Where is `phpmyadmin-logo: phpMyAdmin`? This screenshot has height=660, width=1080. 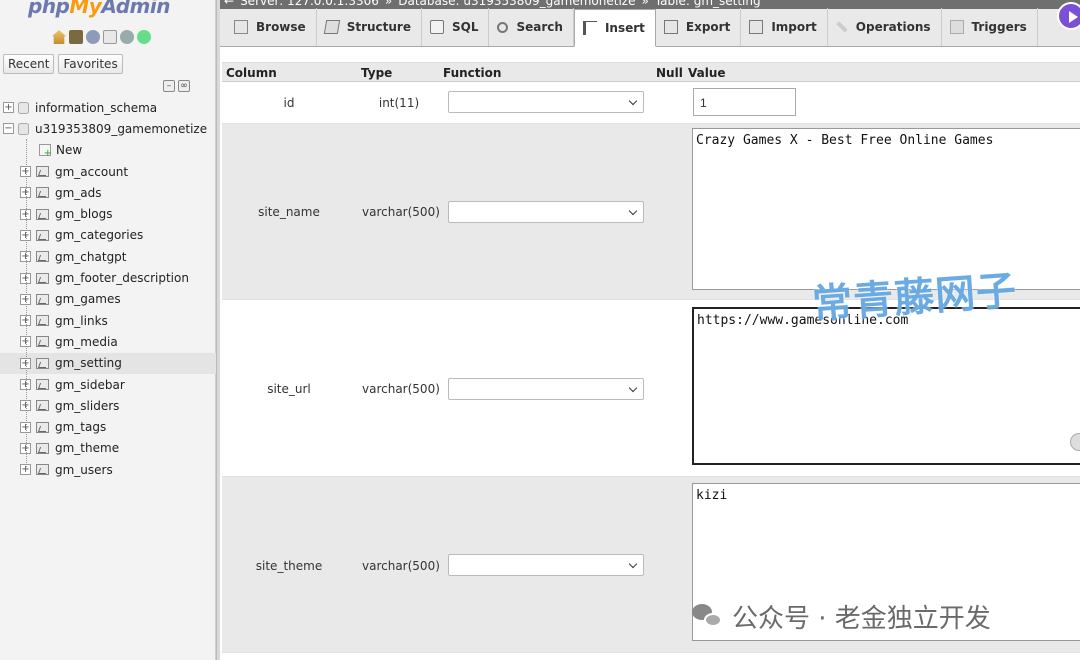
phpmyadmin-logo: phpMyAdmin is located at coordinates (99, 9).